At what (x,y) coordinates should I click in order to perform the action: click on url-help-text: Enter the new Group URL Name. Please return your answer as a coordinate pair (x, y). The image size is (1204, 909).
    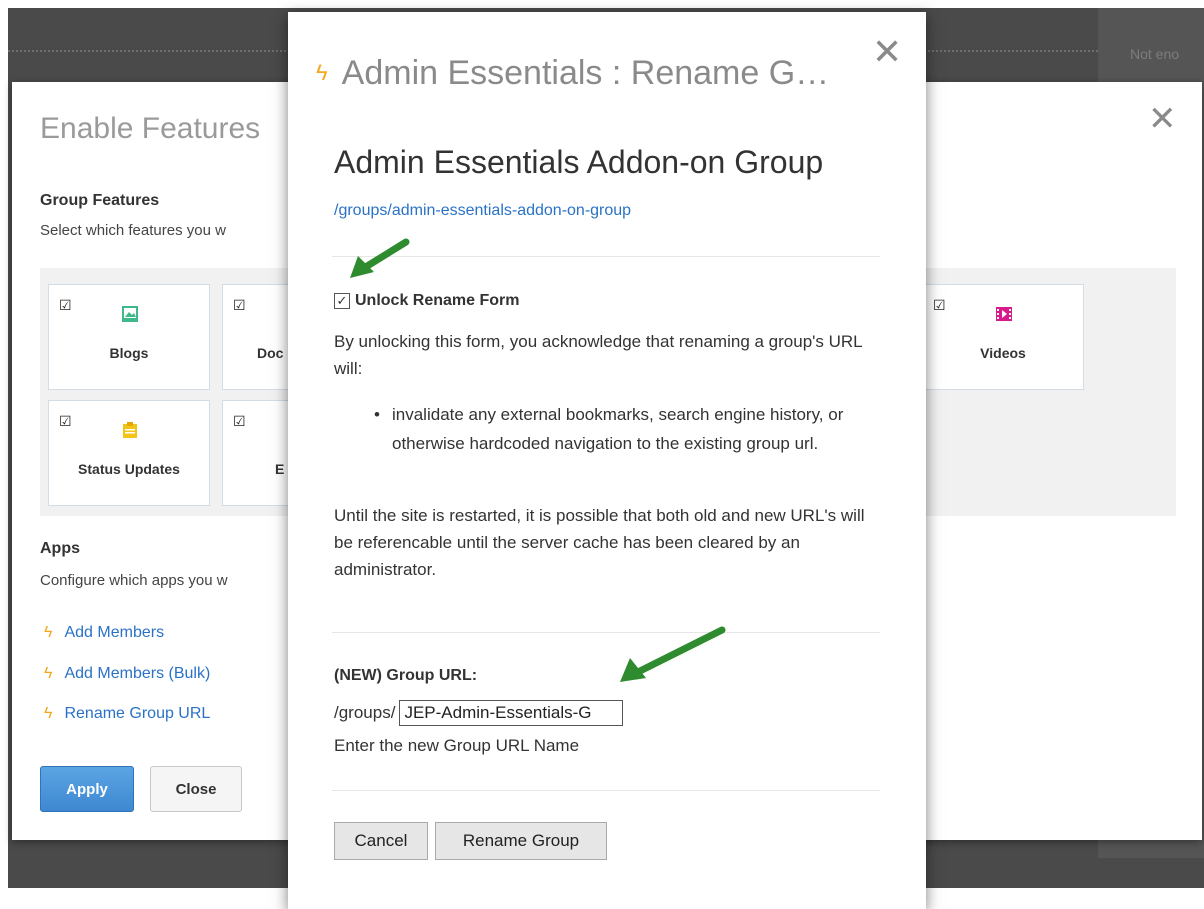
    Looking at the image, I should click on (457, 745).